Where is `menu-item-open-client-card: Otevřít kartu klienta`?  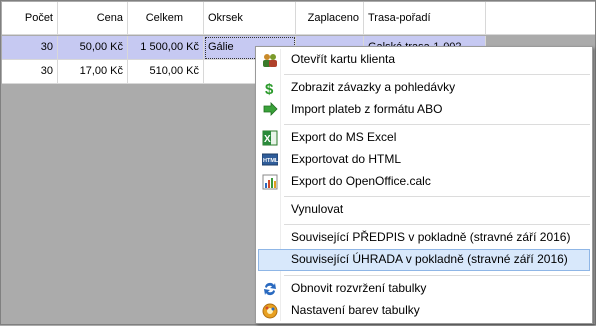
menu-item-open-client-card: Otevřít kartu klienta is located at coordinates (424, 59).